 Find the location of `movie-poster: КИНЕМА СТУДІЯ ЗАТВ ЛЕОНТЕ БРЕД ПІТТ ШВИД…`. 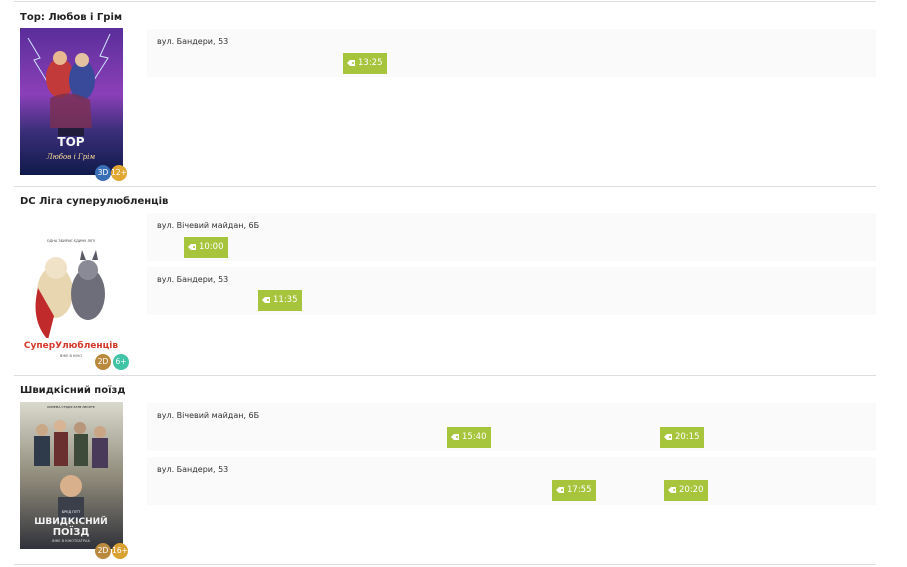

movie-poster: КИНЕМА СТУДІЯ ЗАТВ ЛЕОНТЕ БРЕД ПІТТ ШВИД… is located at coordinates (71, 475).